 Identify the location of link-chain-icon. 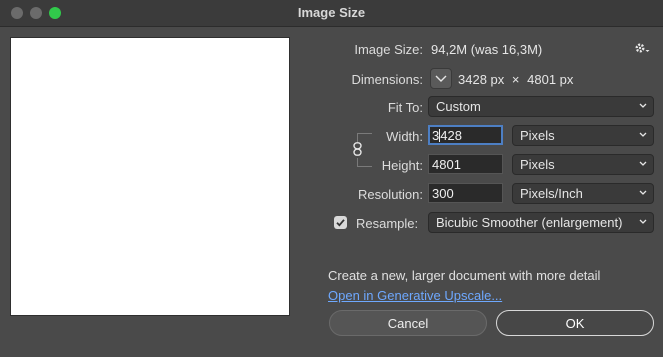
(357, 149).